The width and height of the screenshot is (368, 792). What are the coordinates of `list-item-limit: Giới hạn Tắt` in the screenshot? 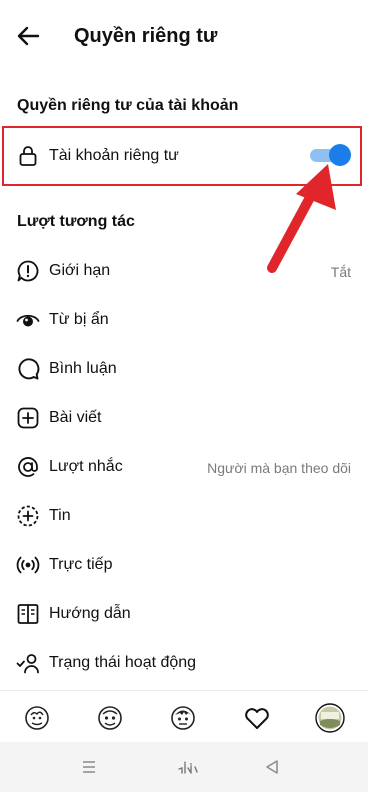 It's located at (184, 271).